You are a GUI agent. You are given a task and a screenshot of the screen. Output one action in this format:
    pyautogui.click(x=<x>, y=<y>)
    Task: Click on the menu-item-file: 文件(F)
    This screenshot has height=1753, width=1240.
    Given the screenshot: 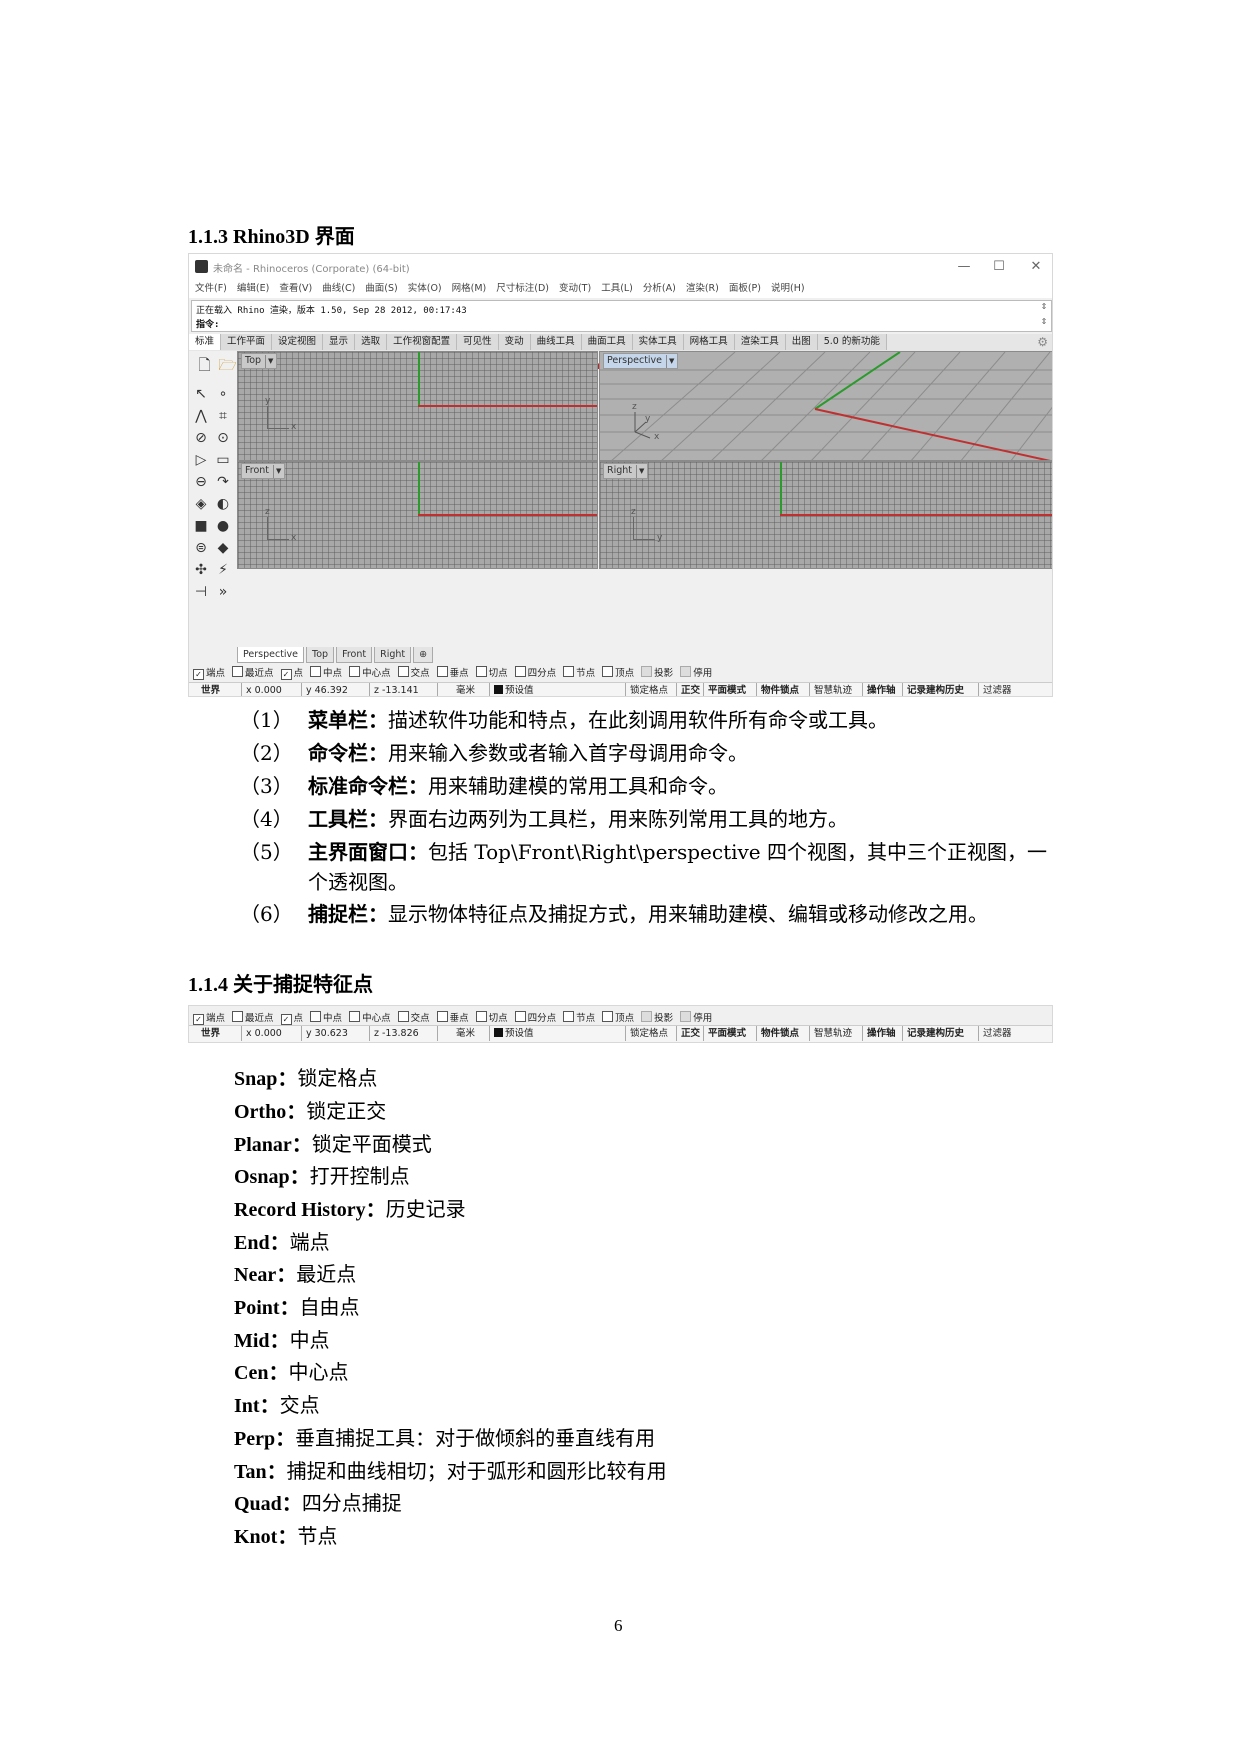 What is the action you would take?
    pyautogui.click(x=211, y=289)
    